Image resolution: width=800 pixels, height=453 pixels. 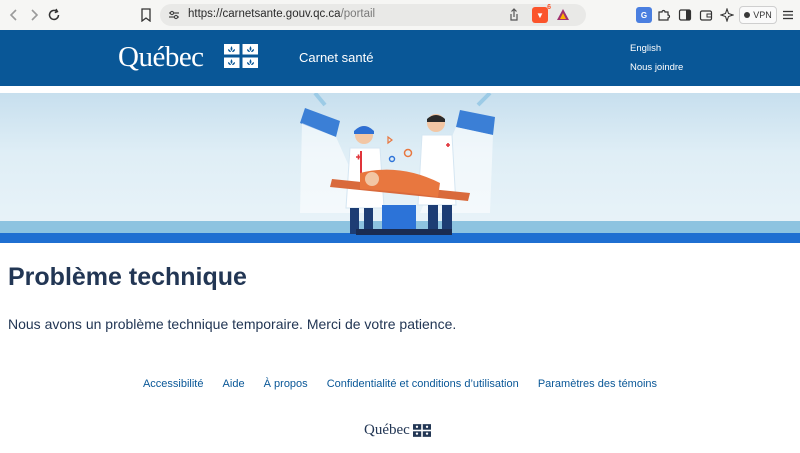 What do you see at coordinates (644, 15) in the screenshot?
I see `translate-icon: G` at bounding box center [644, 15].